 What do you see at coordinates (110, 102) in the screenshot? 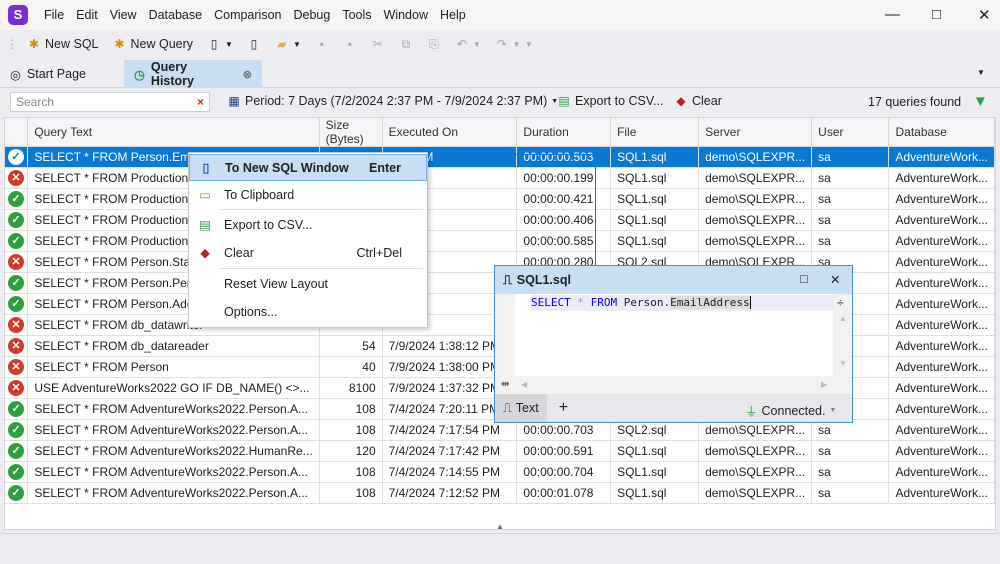
I see `search-input: Search ×` at bounding box center [110, 102].